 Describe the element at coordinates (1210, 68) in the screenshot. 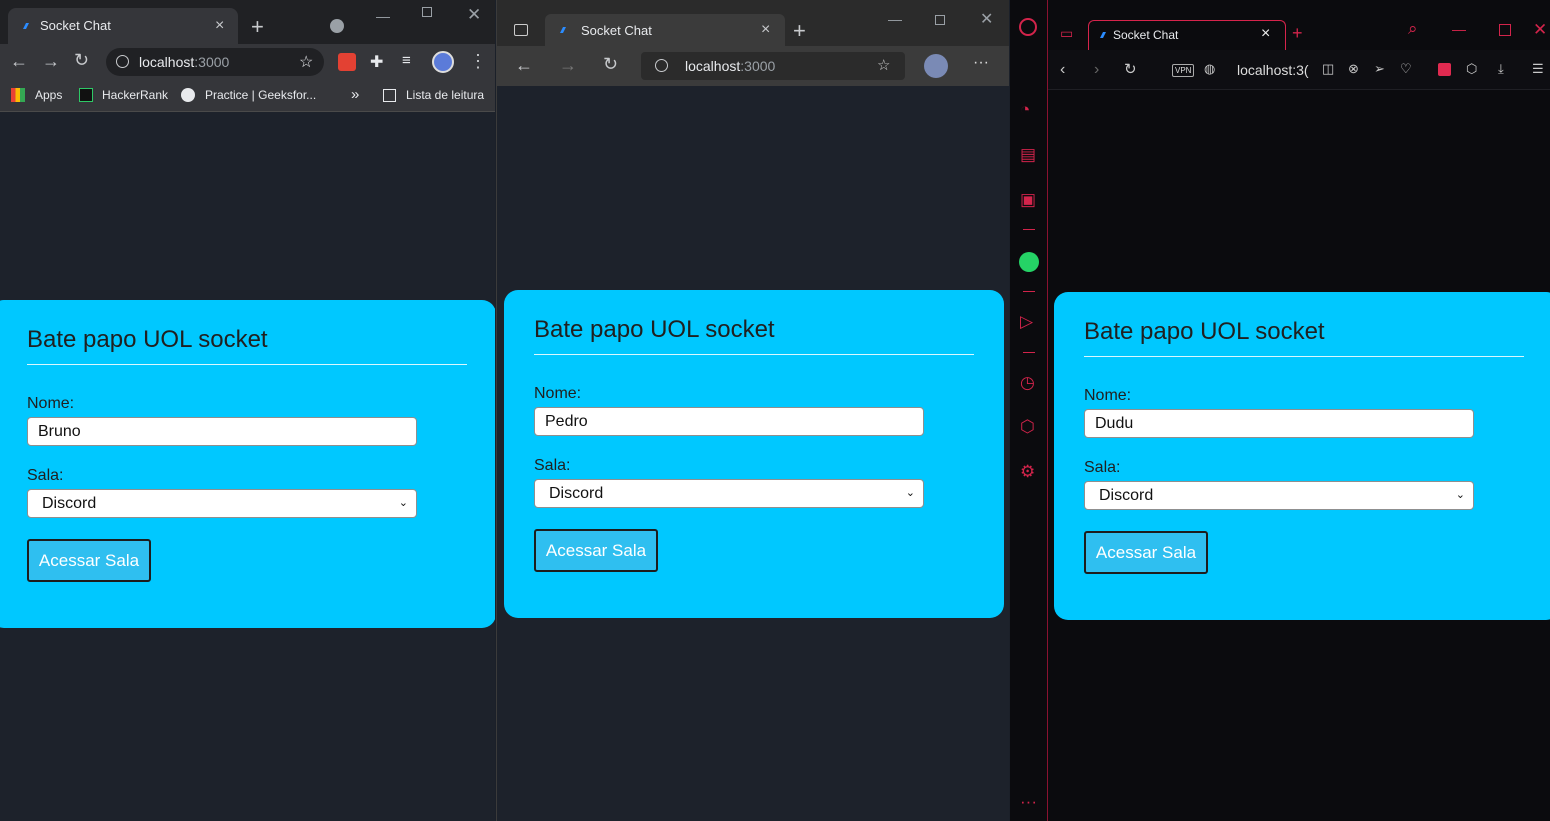

I see `globe-icon: ◍` at that location.